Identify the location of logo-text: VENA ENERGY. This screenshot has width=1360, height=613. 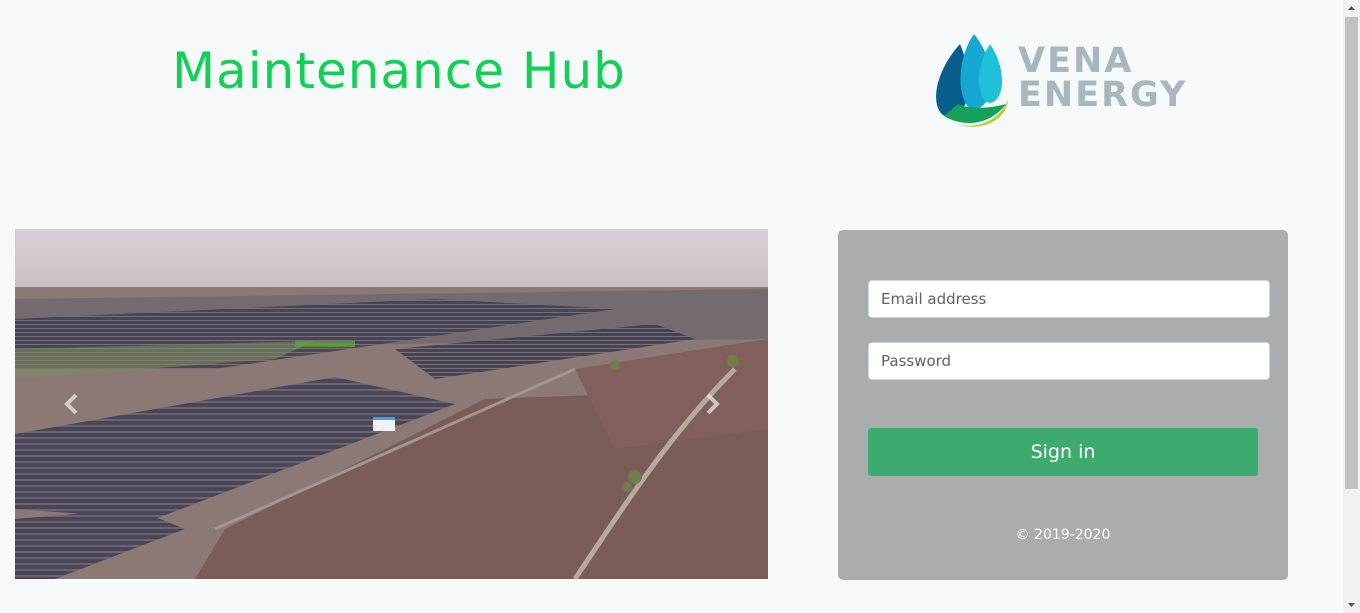
(1103, 78).